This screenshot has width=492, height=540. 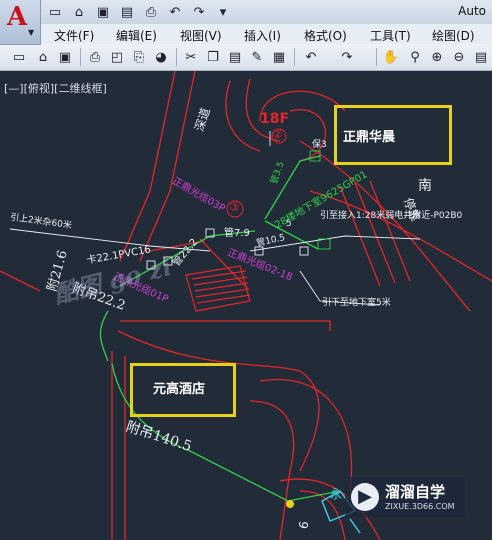 I want to click on viewport-controls: [—][俯视][二维线框], so click(x=55, y=88).